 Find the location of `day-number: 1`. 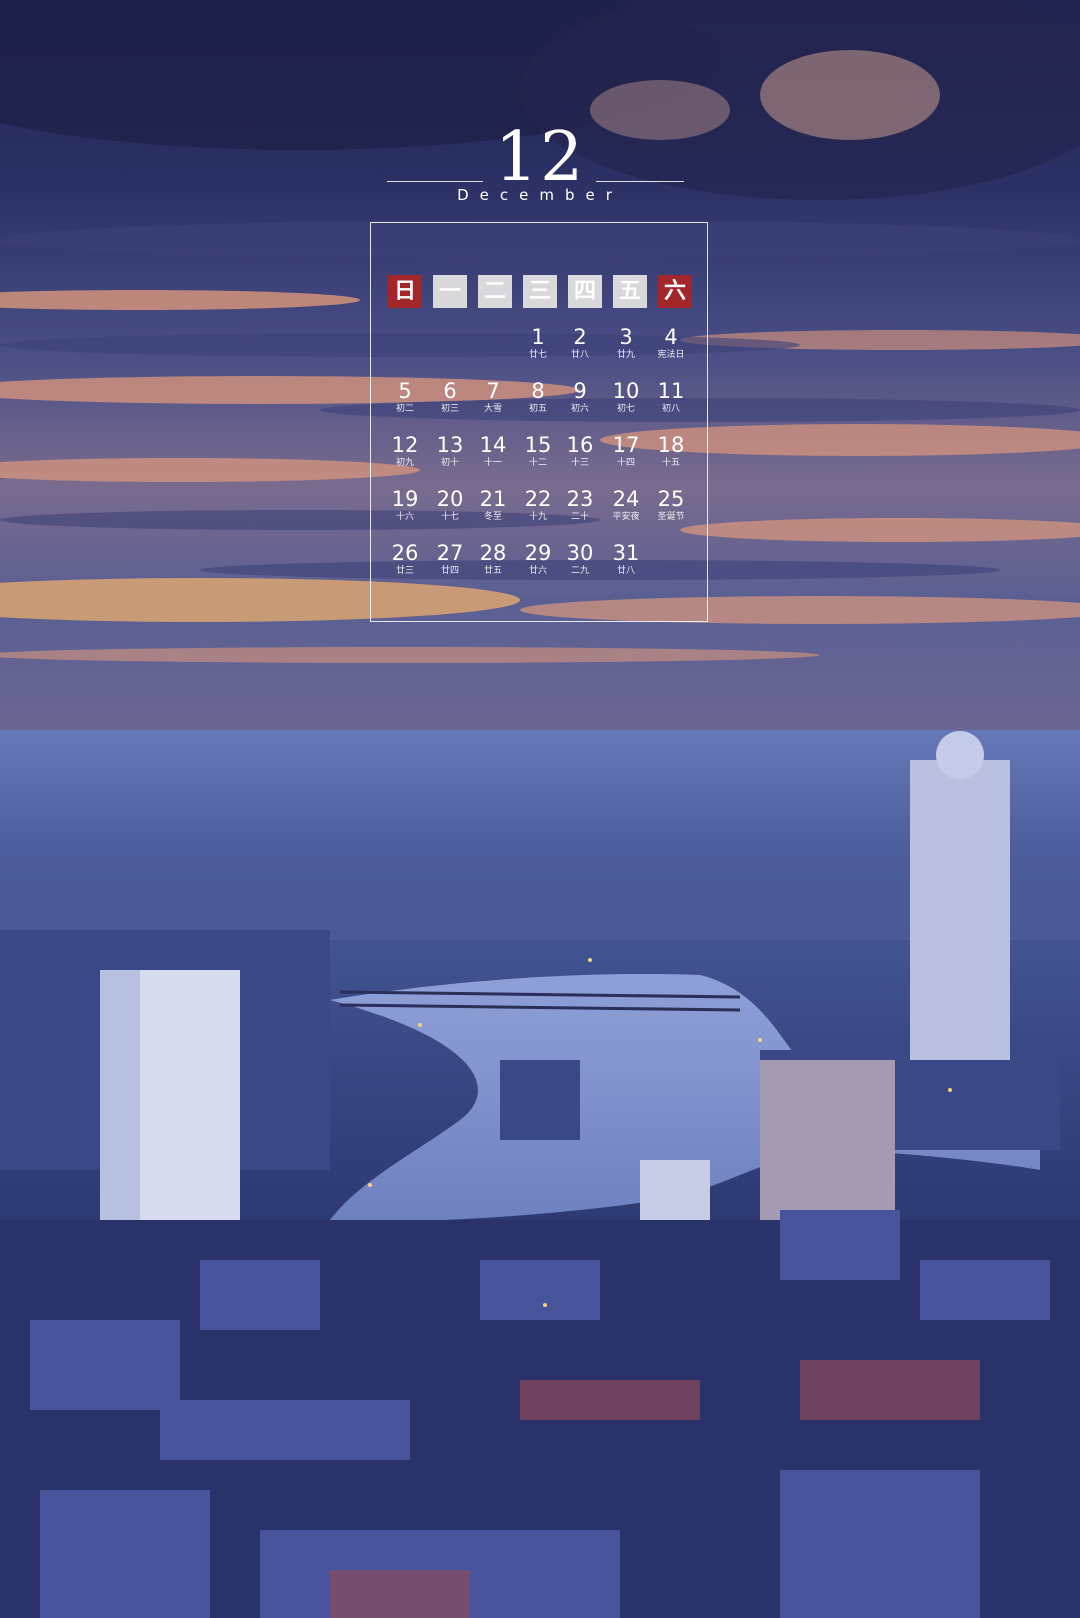

day-number: 1 is located at coordinates (538, 337).